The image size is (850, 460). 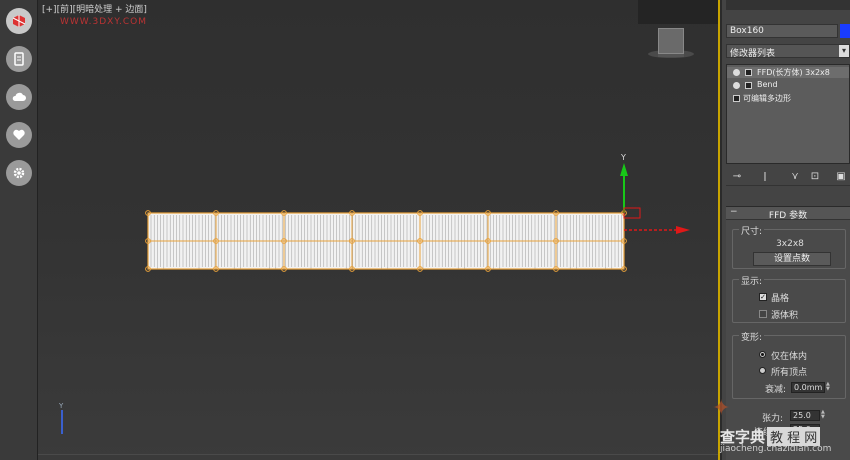 I want to click on stack-item-label: FFD(长方体) 3x2x8, so click(x=793, y=72).